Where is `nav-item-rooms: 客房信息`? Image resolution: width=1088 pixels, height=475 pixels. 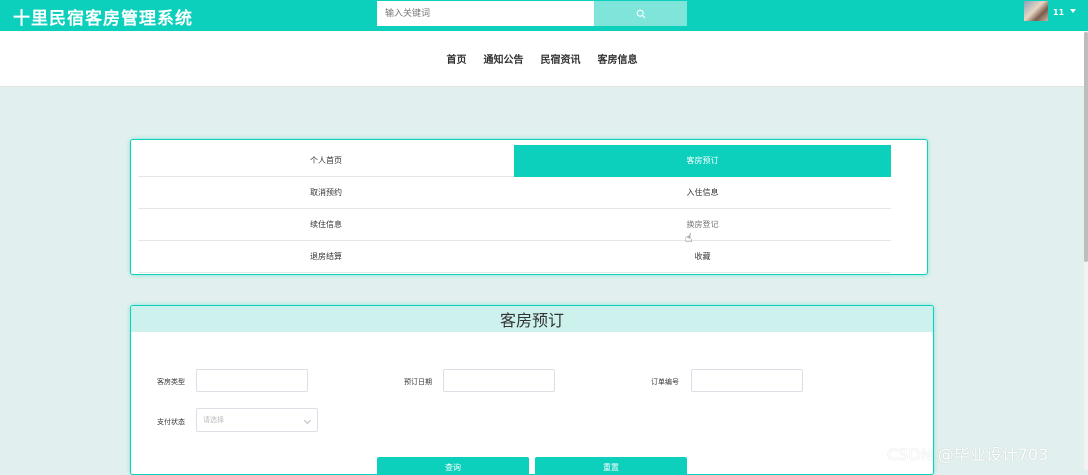 nav-item-rooms: 客房信息 is located at coordinates (618, 58).